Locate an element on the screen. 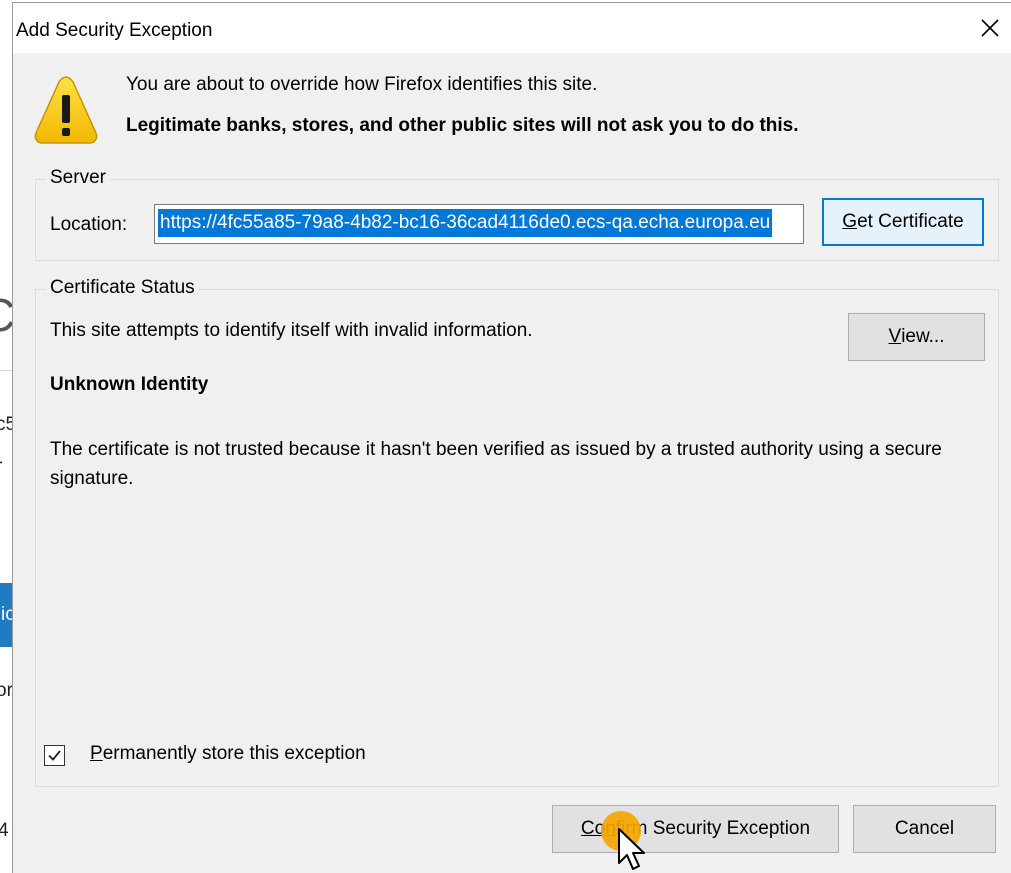 This screenshot has width=1011, height=873. checkmark-icon is located at coordinates (54, 755).